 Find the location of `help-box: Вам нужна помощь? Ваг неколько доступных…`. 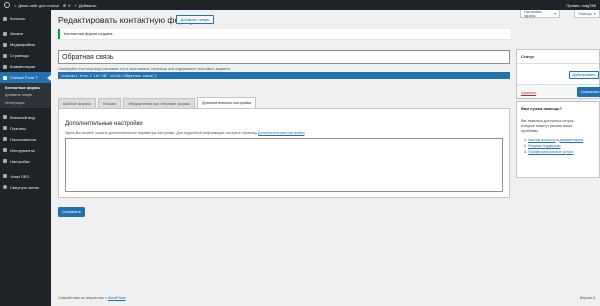

help-box: Вам нужна помощь? Ваг неколько доступных… is located at coordinates (558, 139).